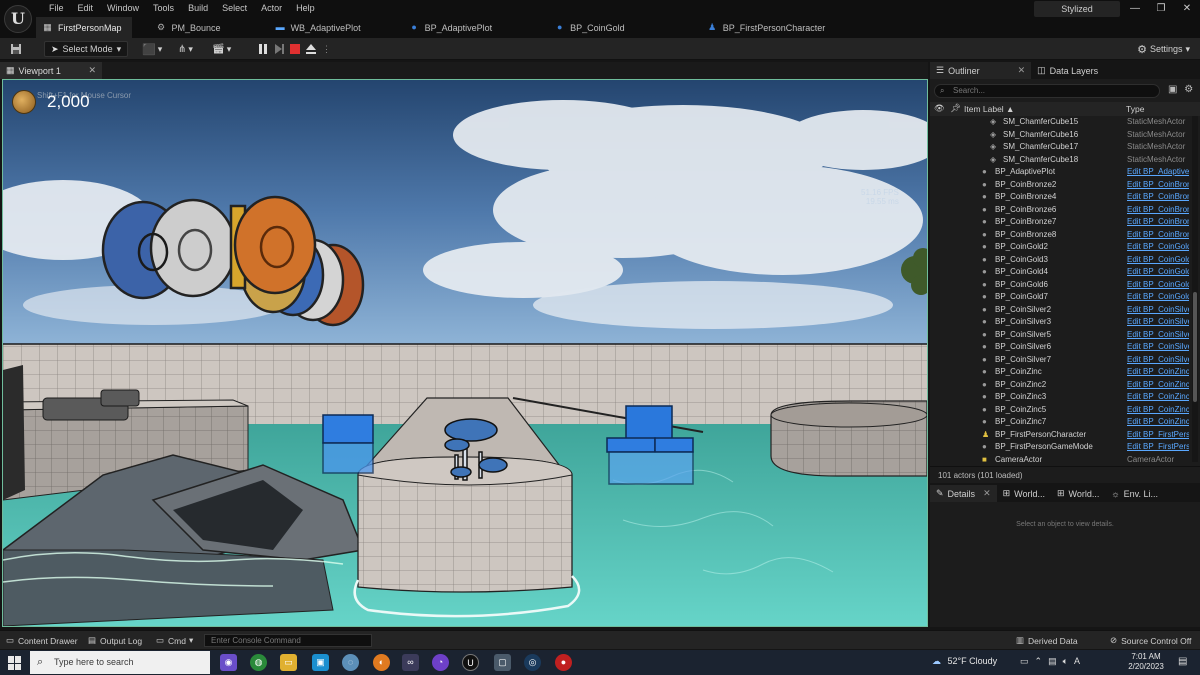 This screenshot has width=1200, height=675. Describe the element at coordinates (502, 662) in the screenshot. I see `app-window-icon: ▢` at that location.